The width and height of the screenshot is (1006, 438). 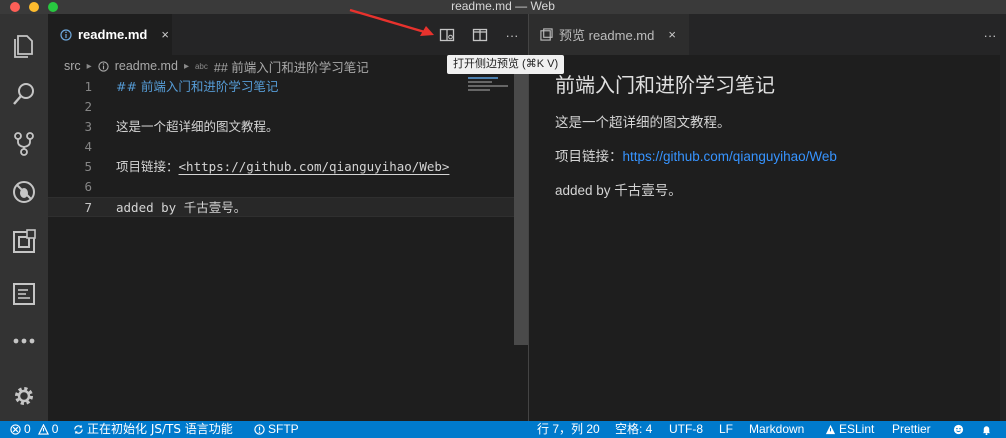 What do you see at coordinates (78, 429) in the screenshot?
I see `sync-icon` at bounding box center [78, 429].